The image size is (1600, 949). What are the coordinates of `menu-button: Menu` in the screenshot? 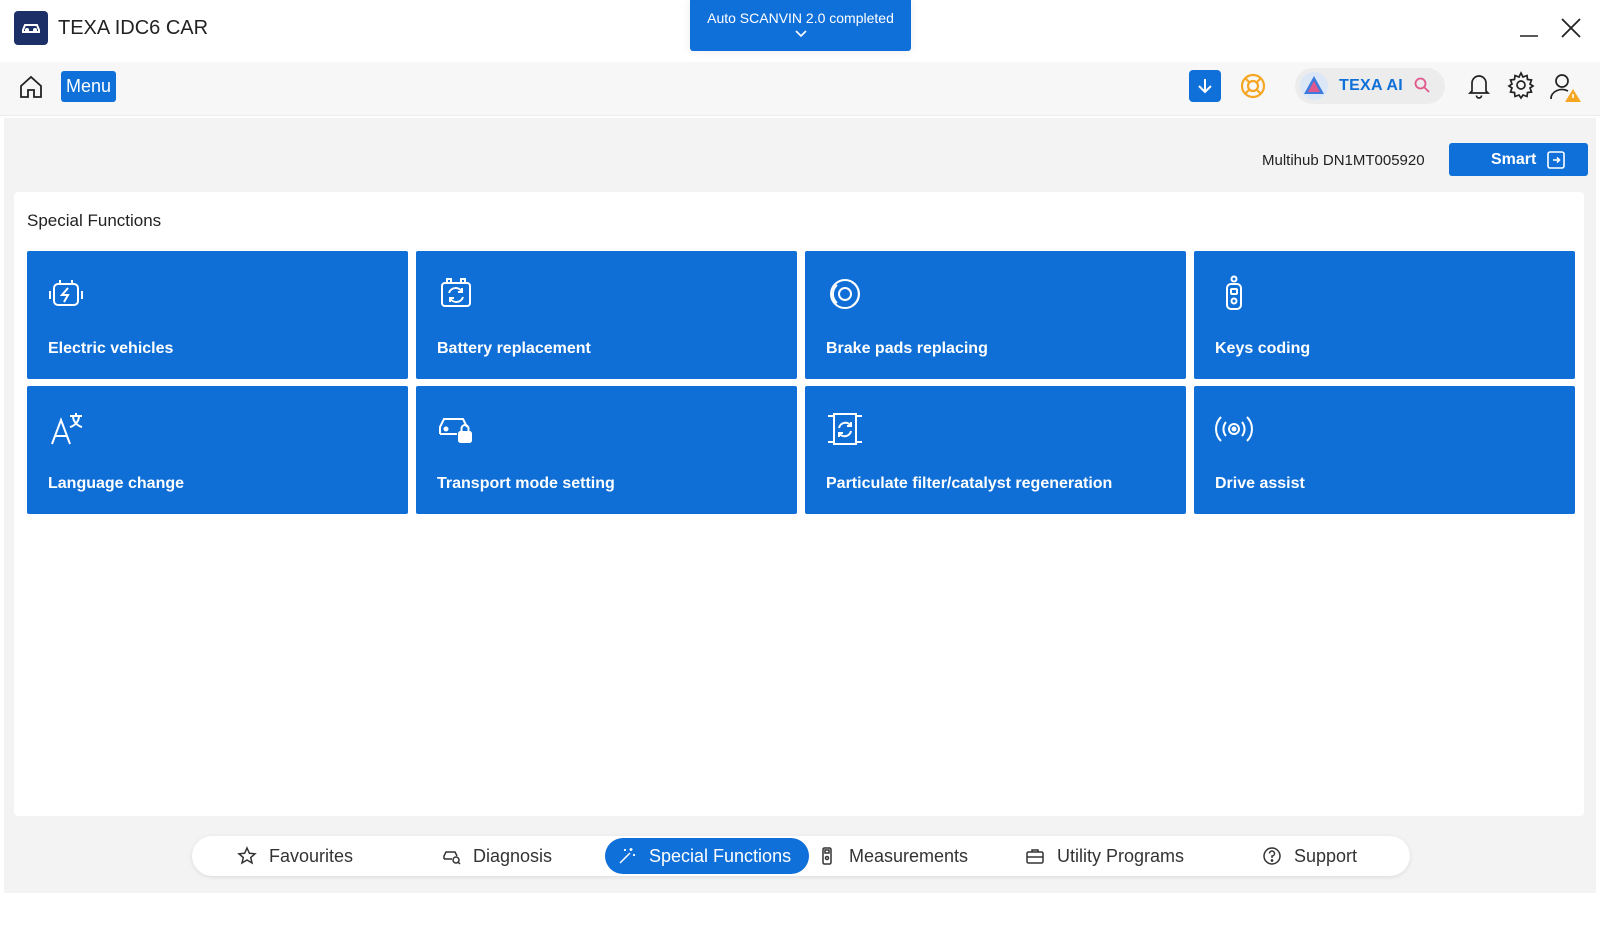 It's located at (89, 86).